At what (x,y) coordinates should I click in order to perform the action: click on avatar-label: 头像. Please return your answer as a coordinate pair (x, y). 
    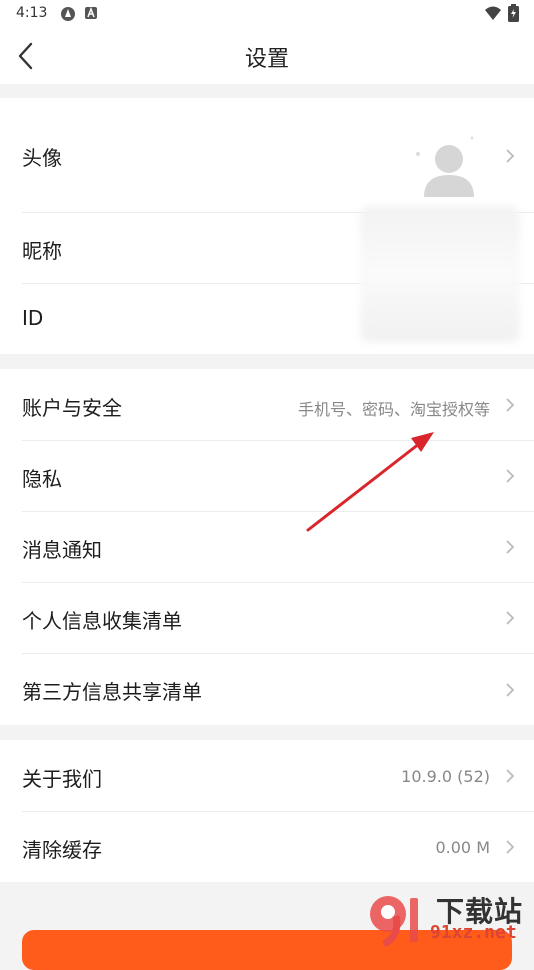
    Looking at the image, I should click on (42, 158).